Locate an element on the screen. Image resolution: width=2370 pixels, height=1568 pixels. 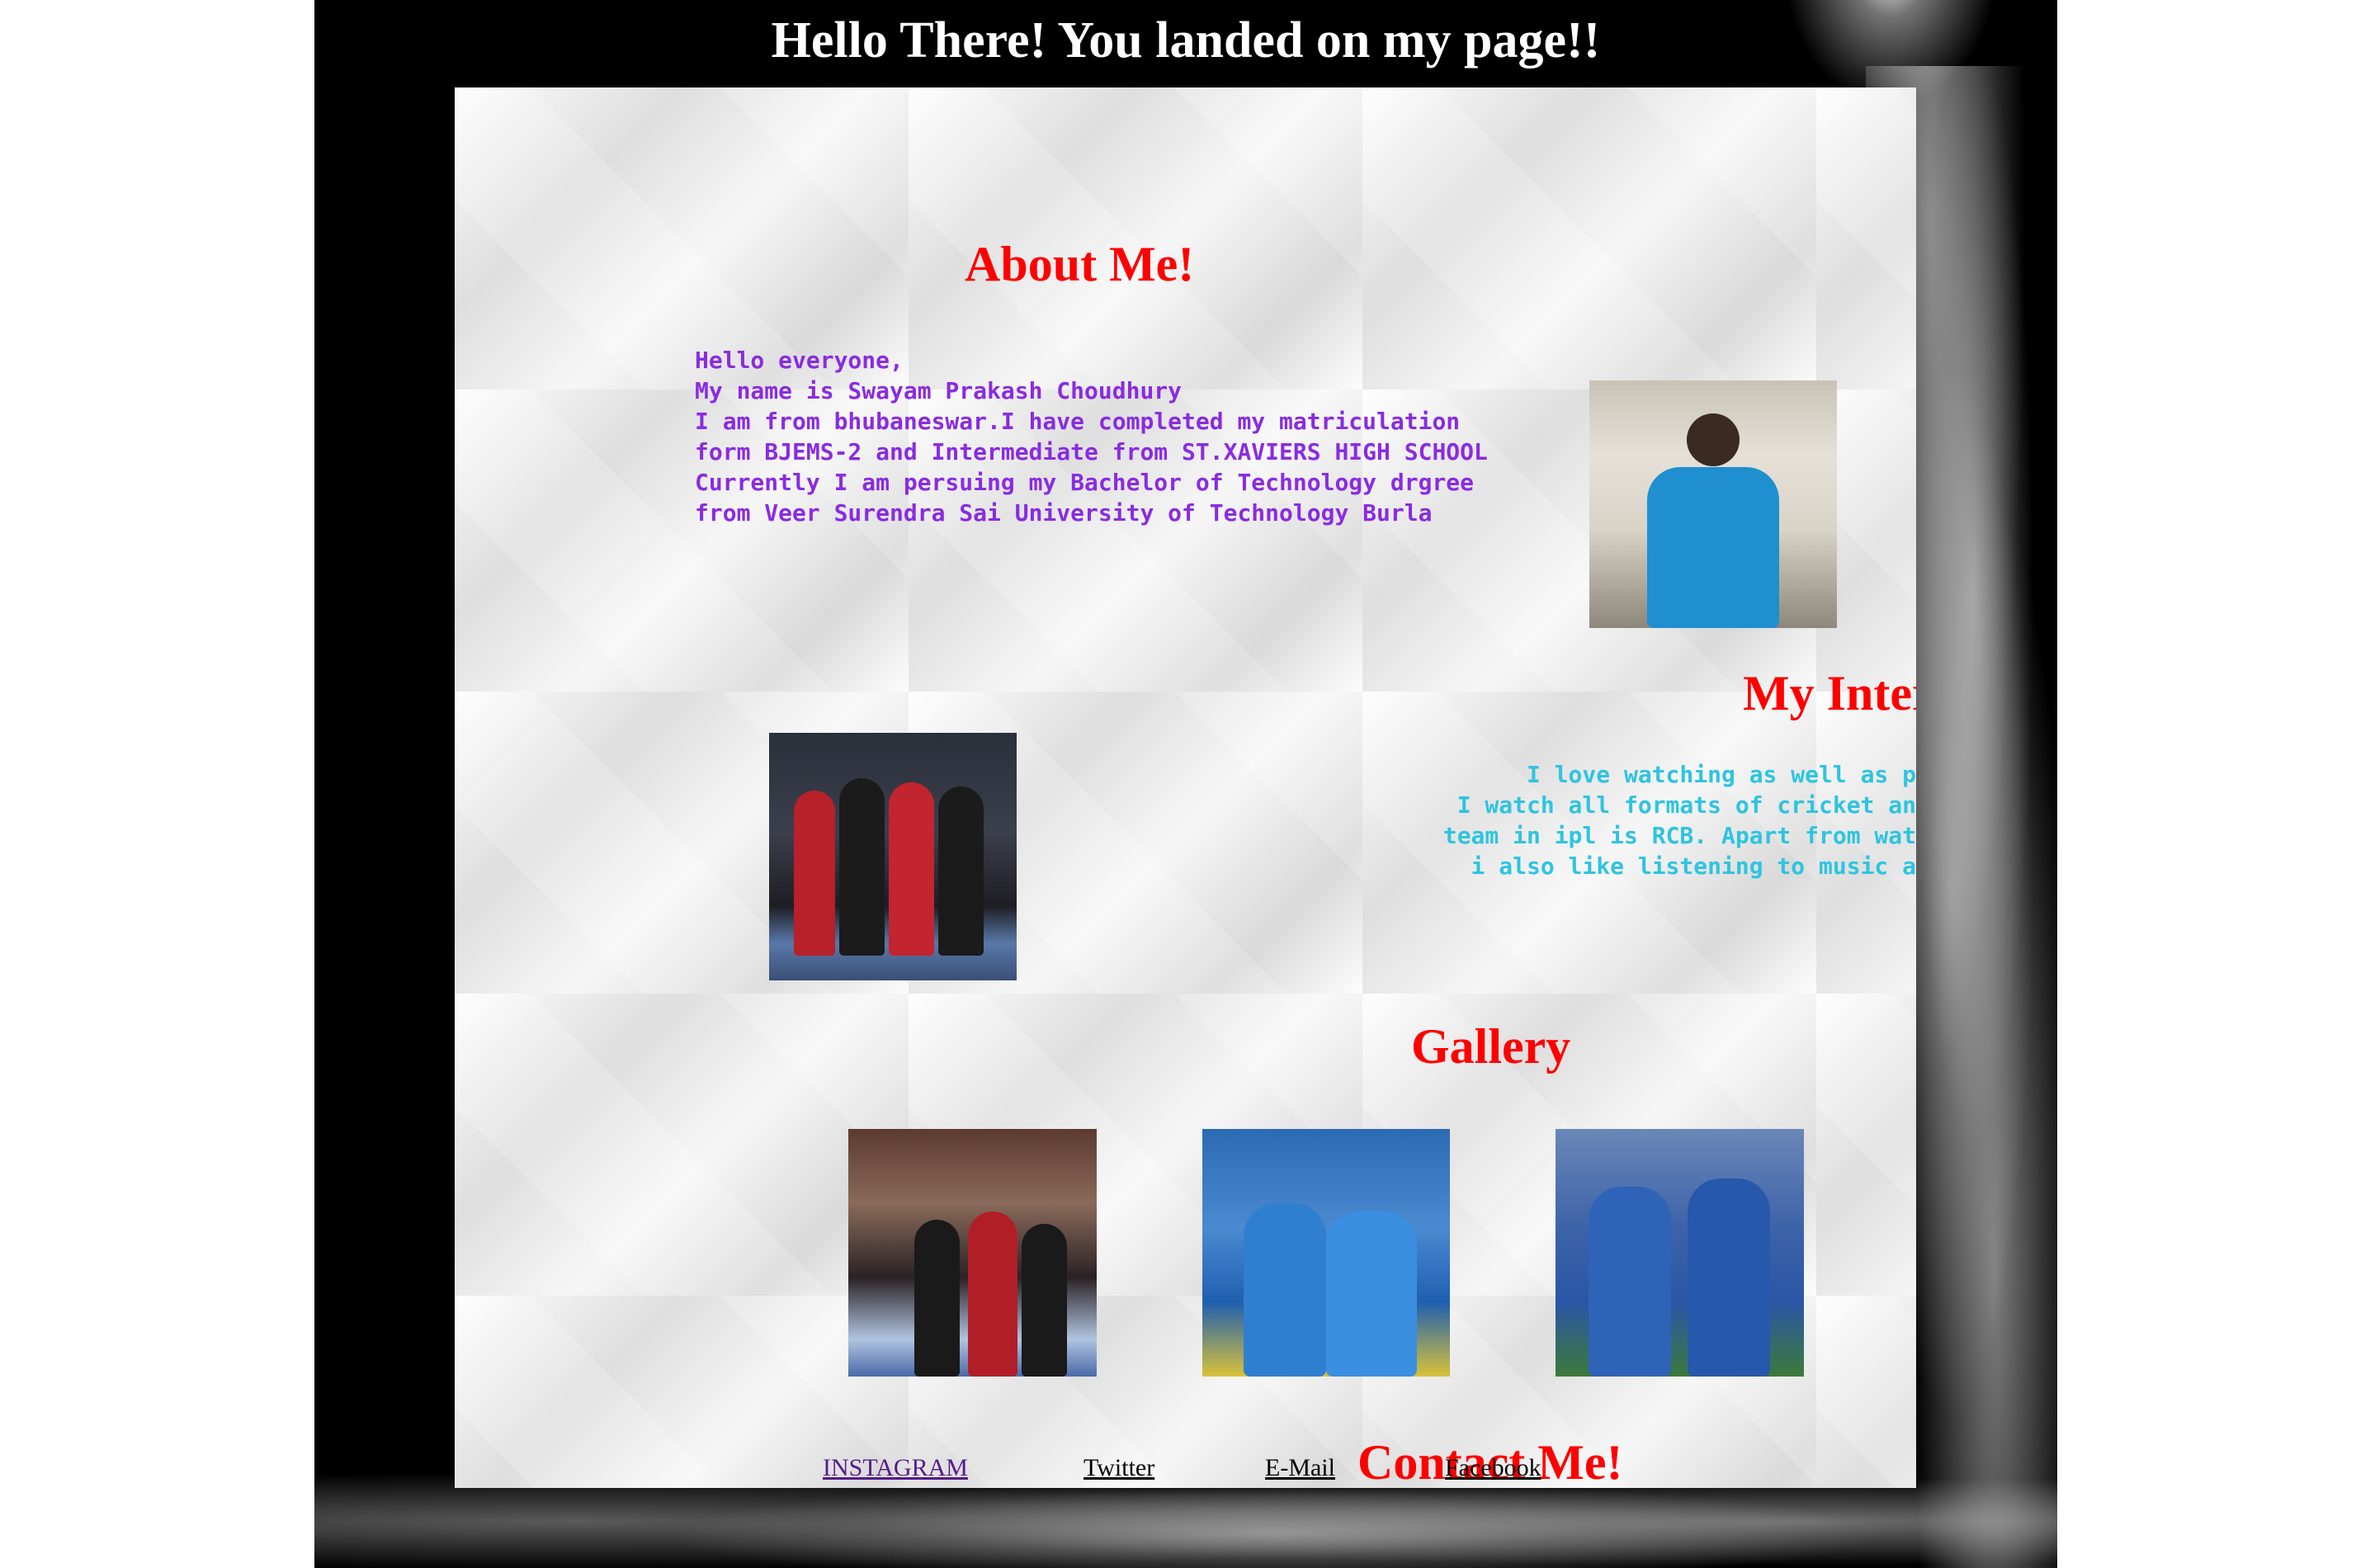
contact-links: INSTAGRAM Twitter E-Mail Facebook is located at coordinates (1185, 1470).